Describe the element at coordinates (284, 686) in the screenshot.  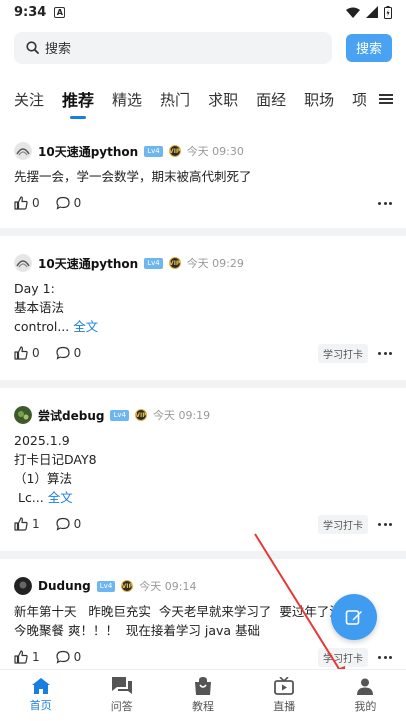
I see `tv-icon` at that location.